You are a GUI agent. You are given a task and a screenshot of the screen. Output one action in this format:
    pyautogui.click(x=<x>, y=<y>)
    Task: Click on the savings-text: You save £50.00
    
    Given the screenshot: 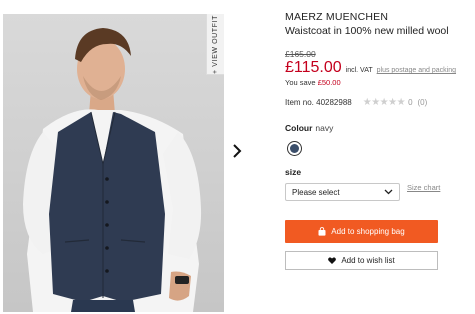 What is the action you would take?
    pyautogui.click(x=377, y=82)
    